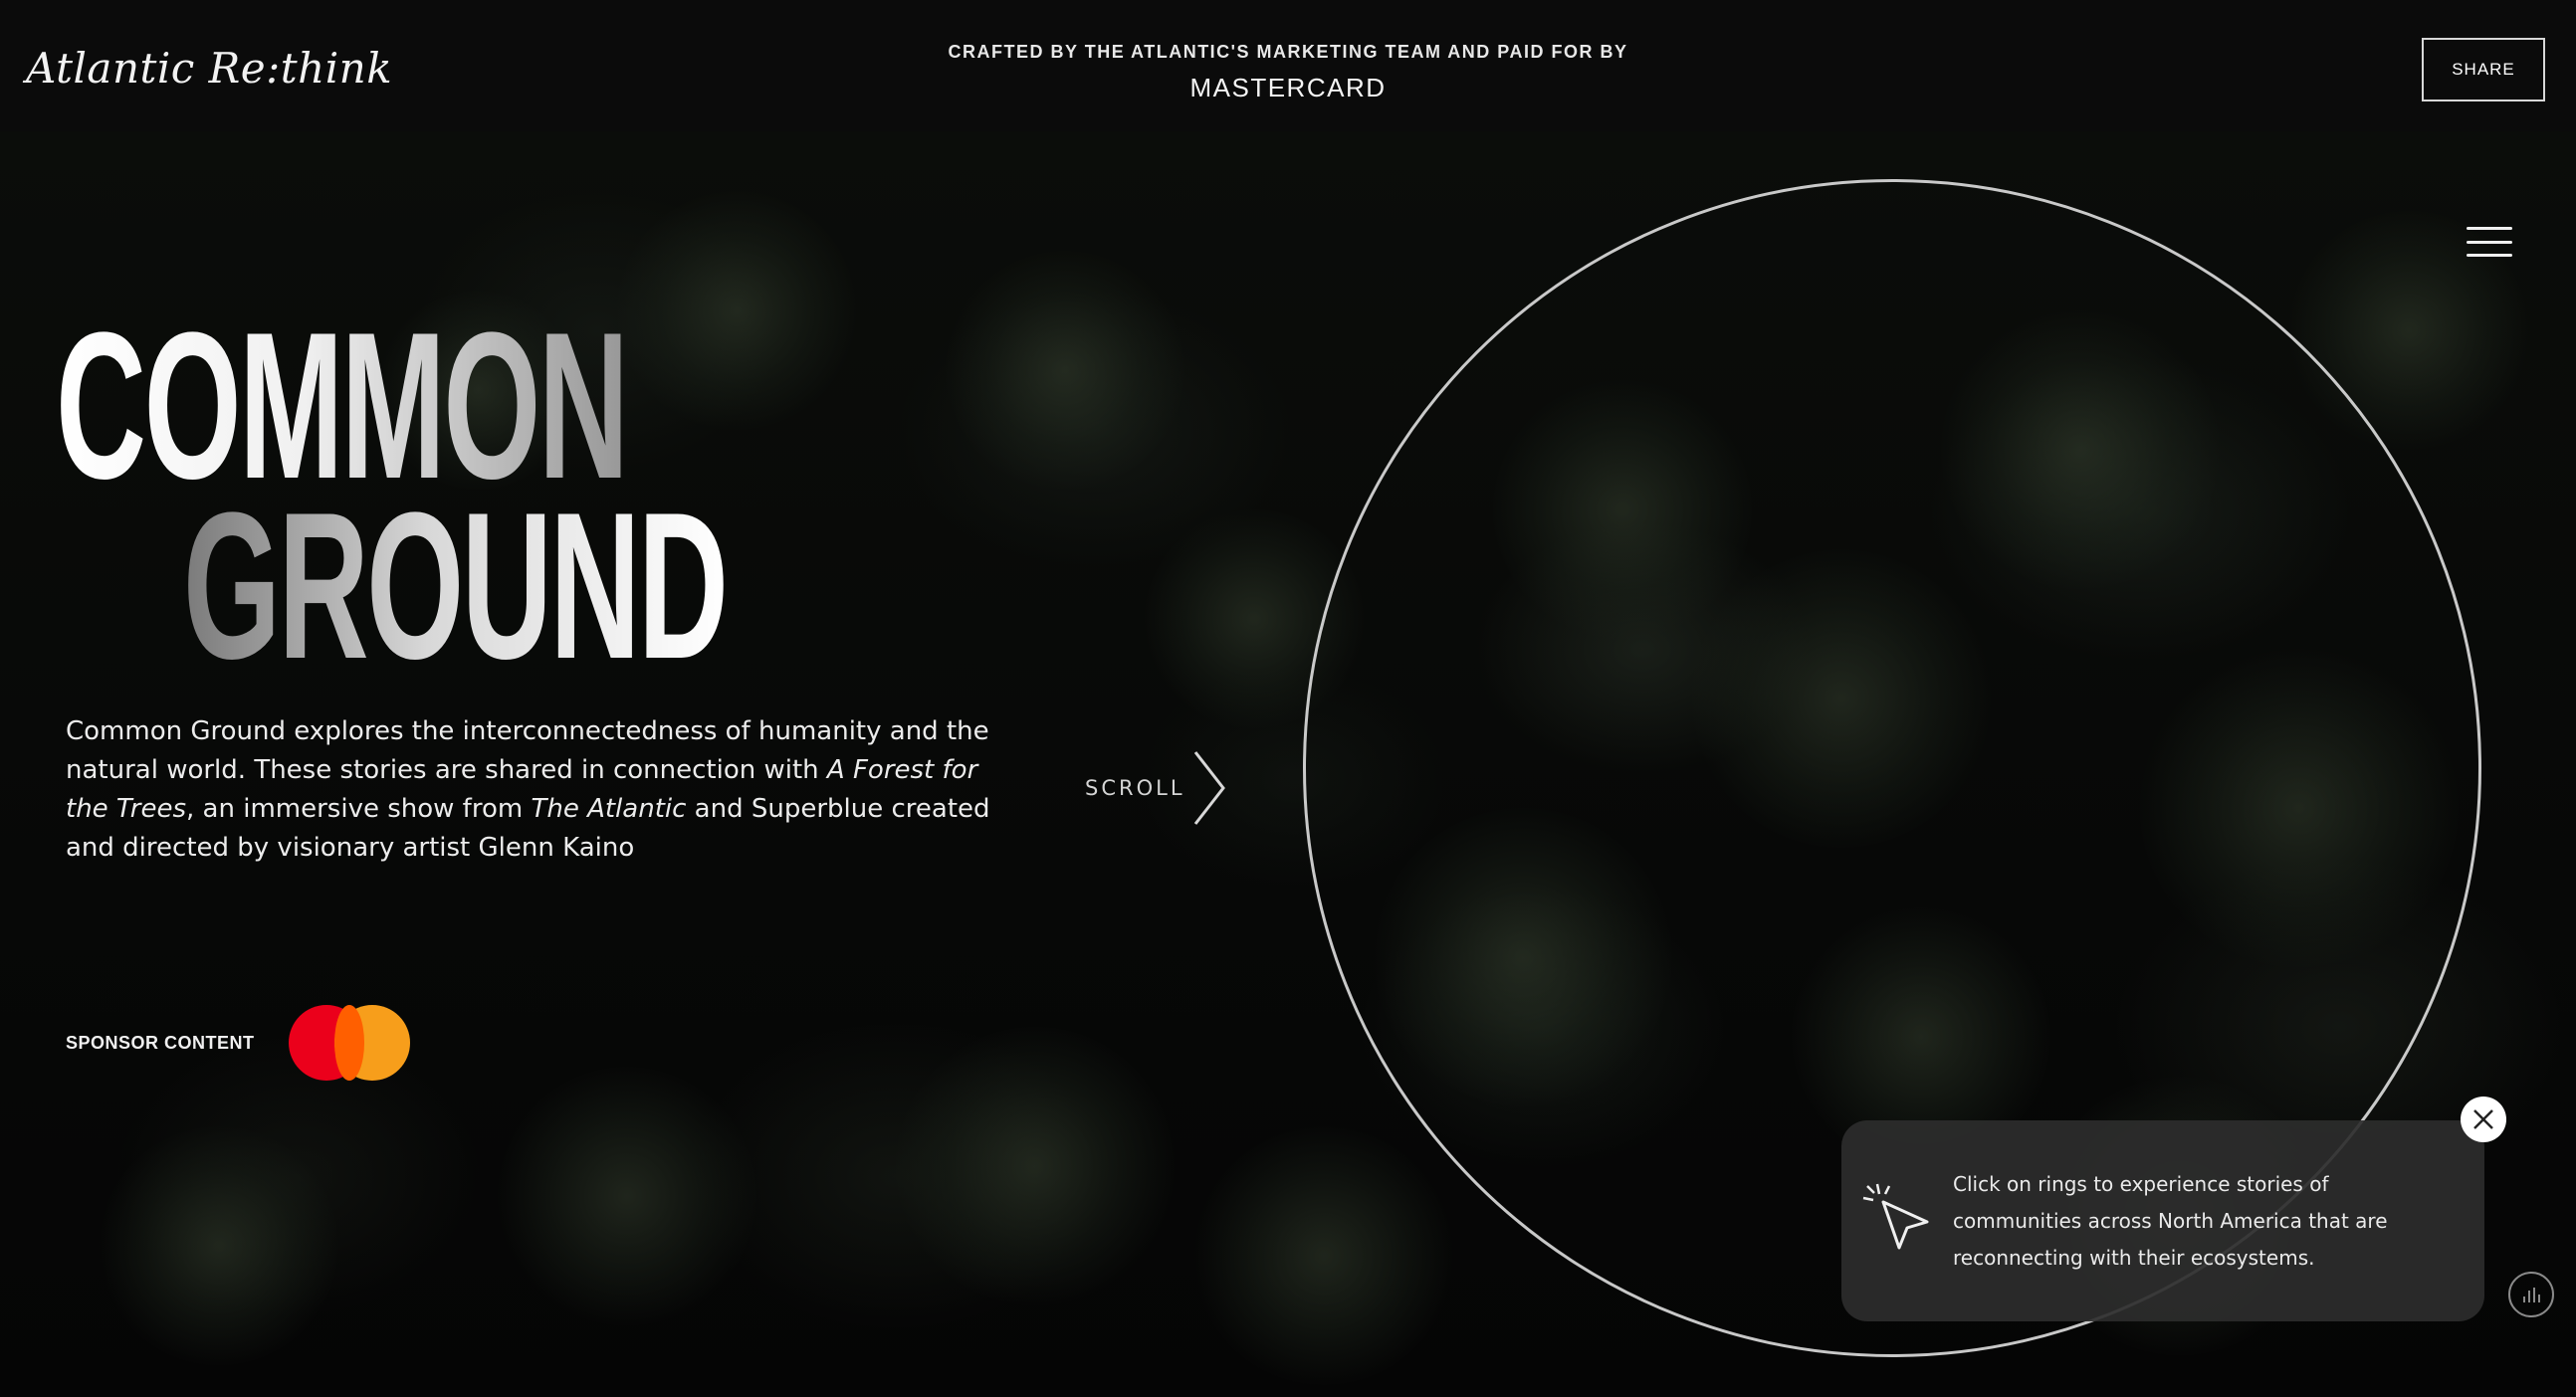 This screenshot has width=2576, height=1397. I want to click on page-title: COMMON GROUND, so click(572, 501).